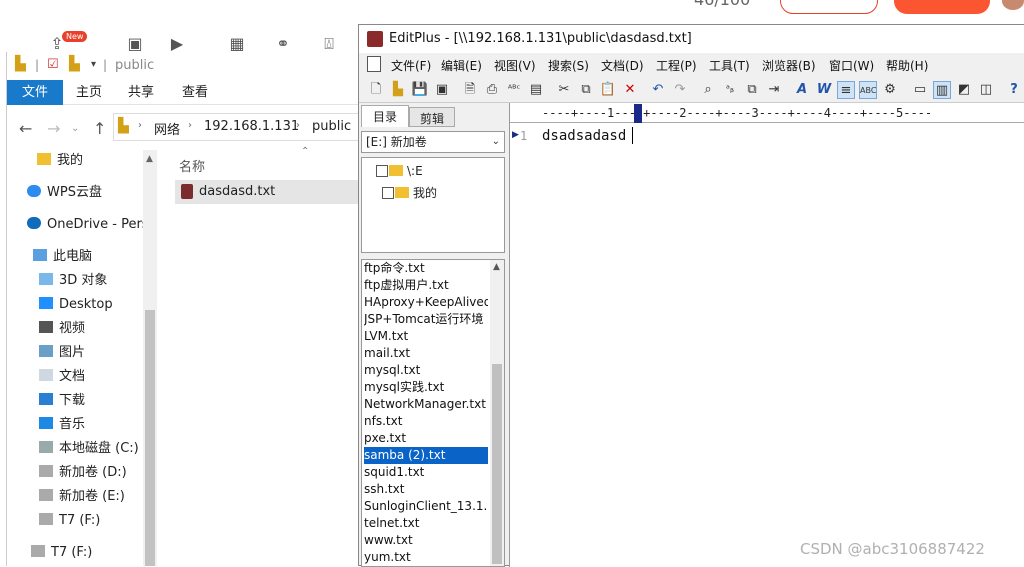 This screenshot has width=1024, height=567. Describe the element at coordinates (270, 192) in the screenshot. I see `file-row: dasdasd.txt` at that location.